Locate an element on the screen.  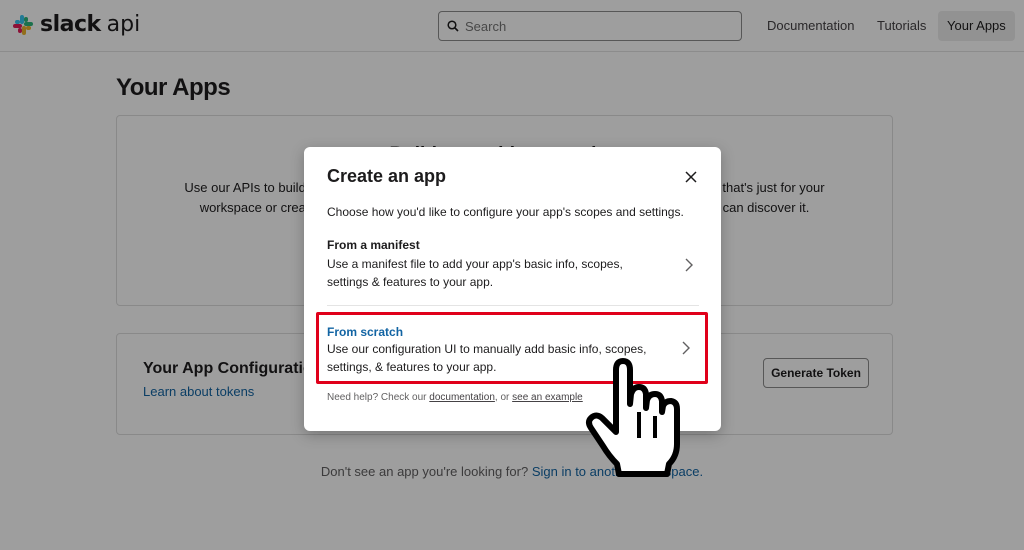
option-title: From scratch is located at coordinates (365, 332).